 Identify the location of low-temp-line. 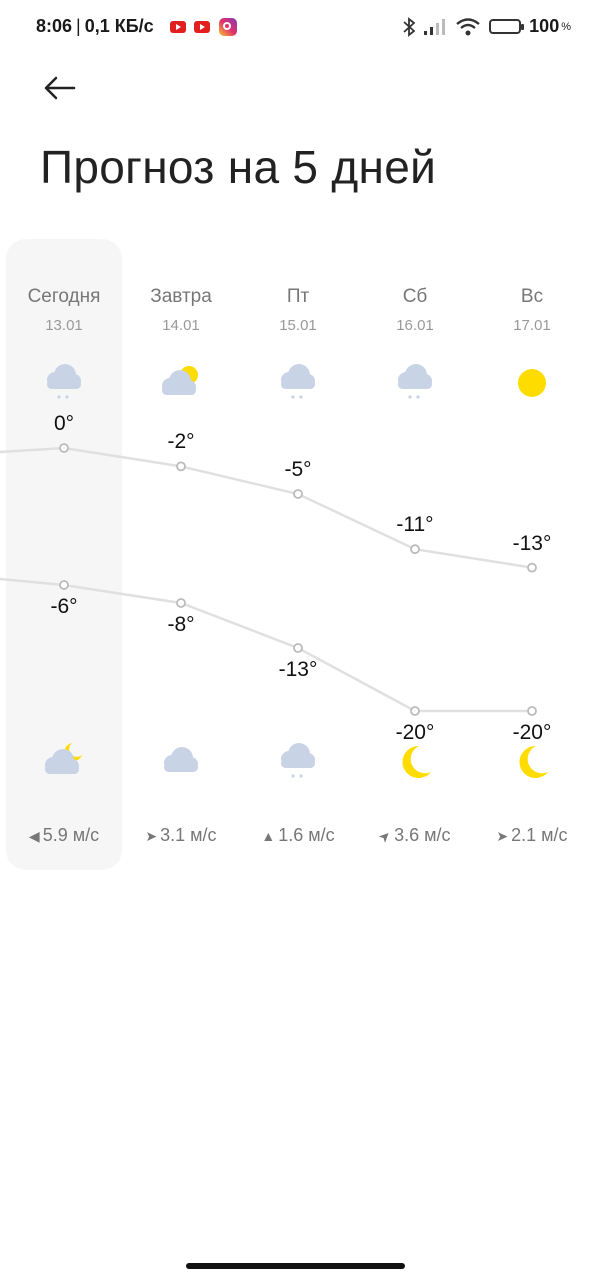
(266, 645).